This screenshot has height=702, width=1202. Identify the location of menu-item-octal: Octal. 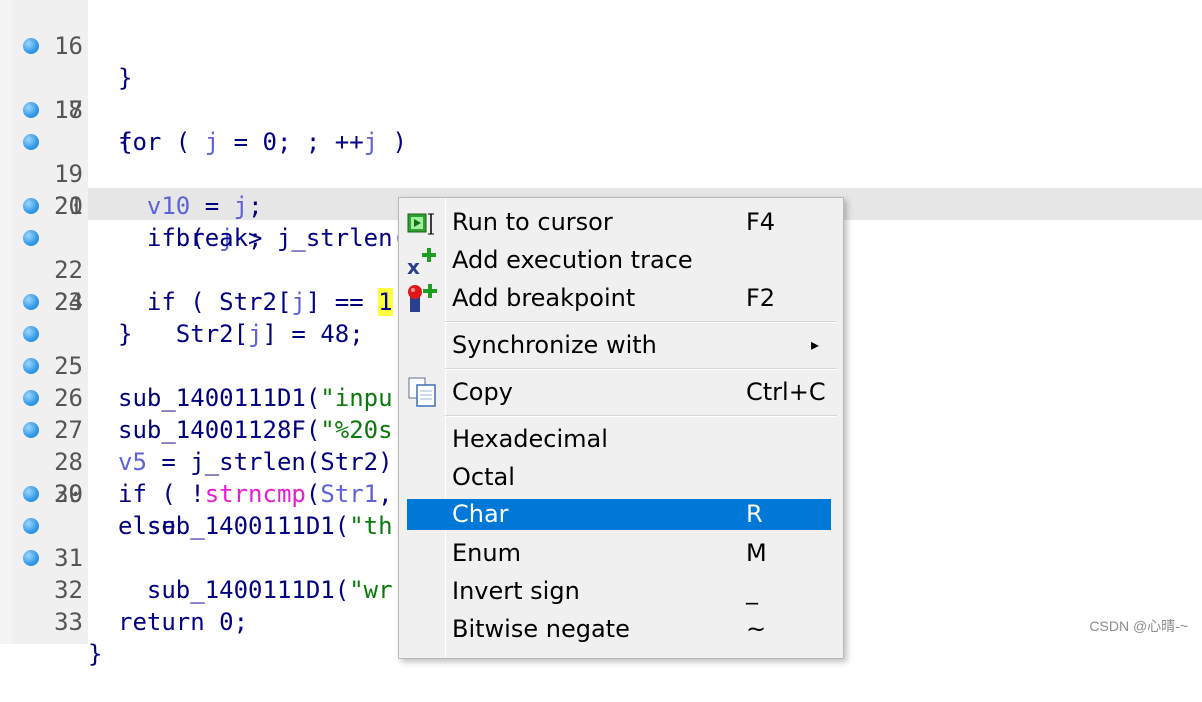
(619, 477).